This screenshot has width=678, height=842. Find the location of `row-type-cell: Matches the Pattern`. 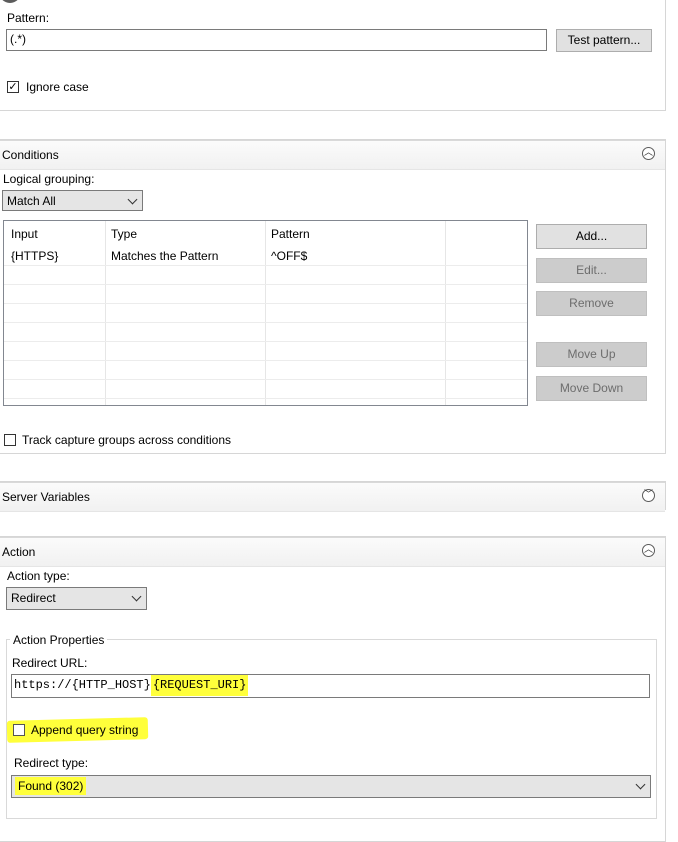

row-type-cell: Matches the Pattern is located at coordinates (165, 256).